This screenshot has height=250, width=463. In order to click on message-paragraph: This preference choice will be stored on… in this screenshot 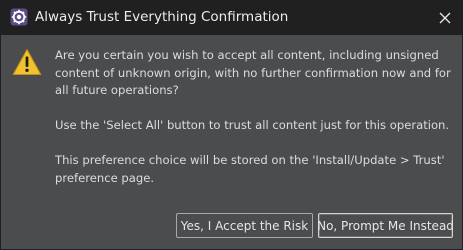, I will do `click(250, 169)`.